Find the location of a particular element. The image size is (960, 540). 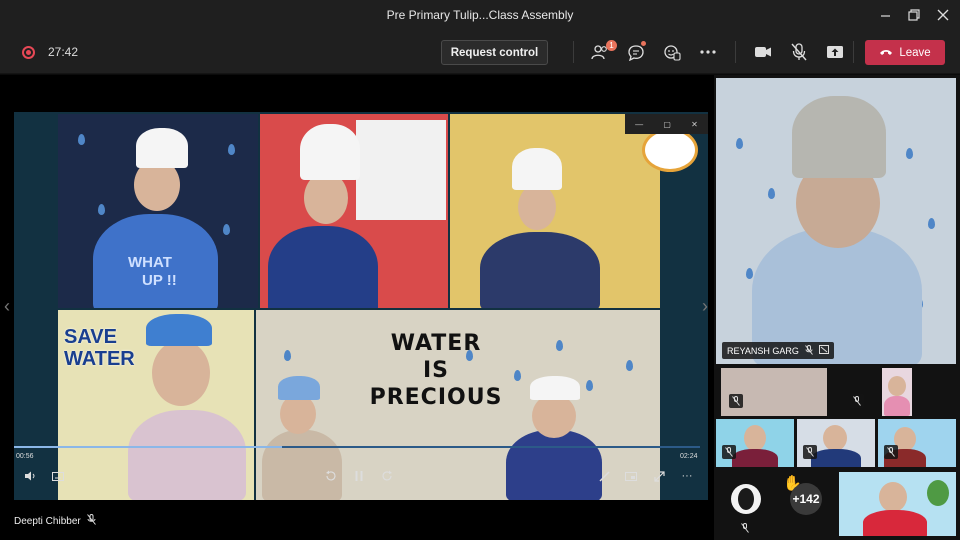

share-icon is located at coordinates (835, 52).